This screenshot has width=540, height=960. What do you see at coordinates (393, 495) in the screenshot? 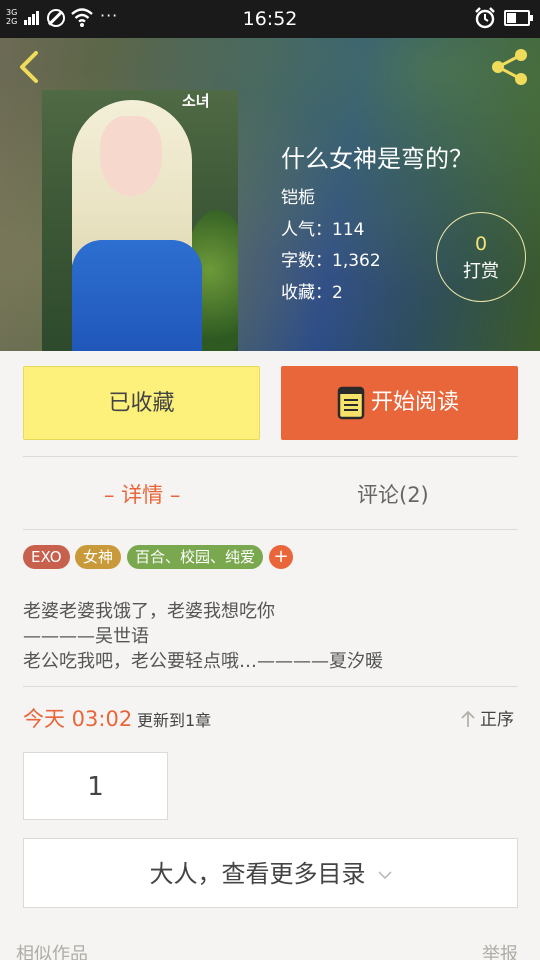
I see `tab-comments: 评论(2)` at bounding box center [393, 495].